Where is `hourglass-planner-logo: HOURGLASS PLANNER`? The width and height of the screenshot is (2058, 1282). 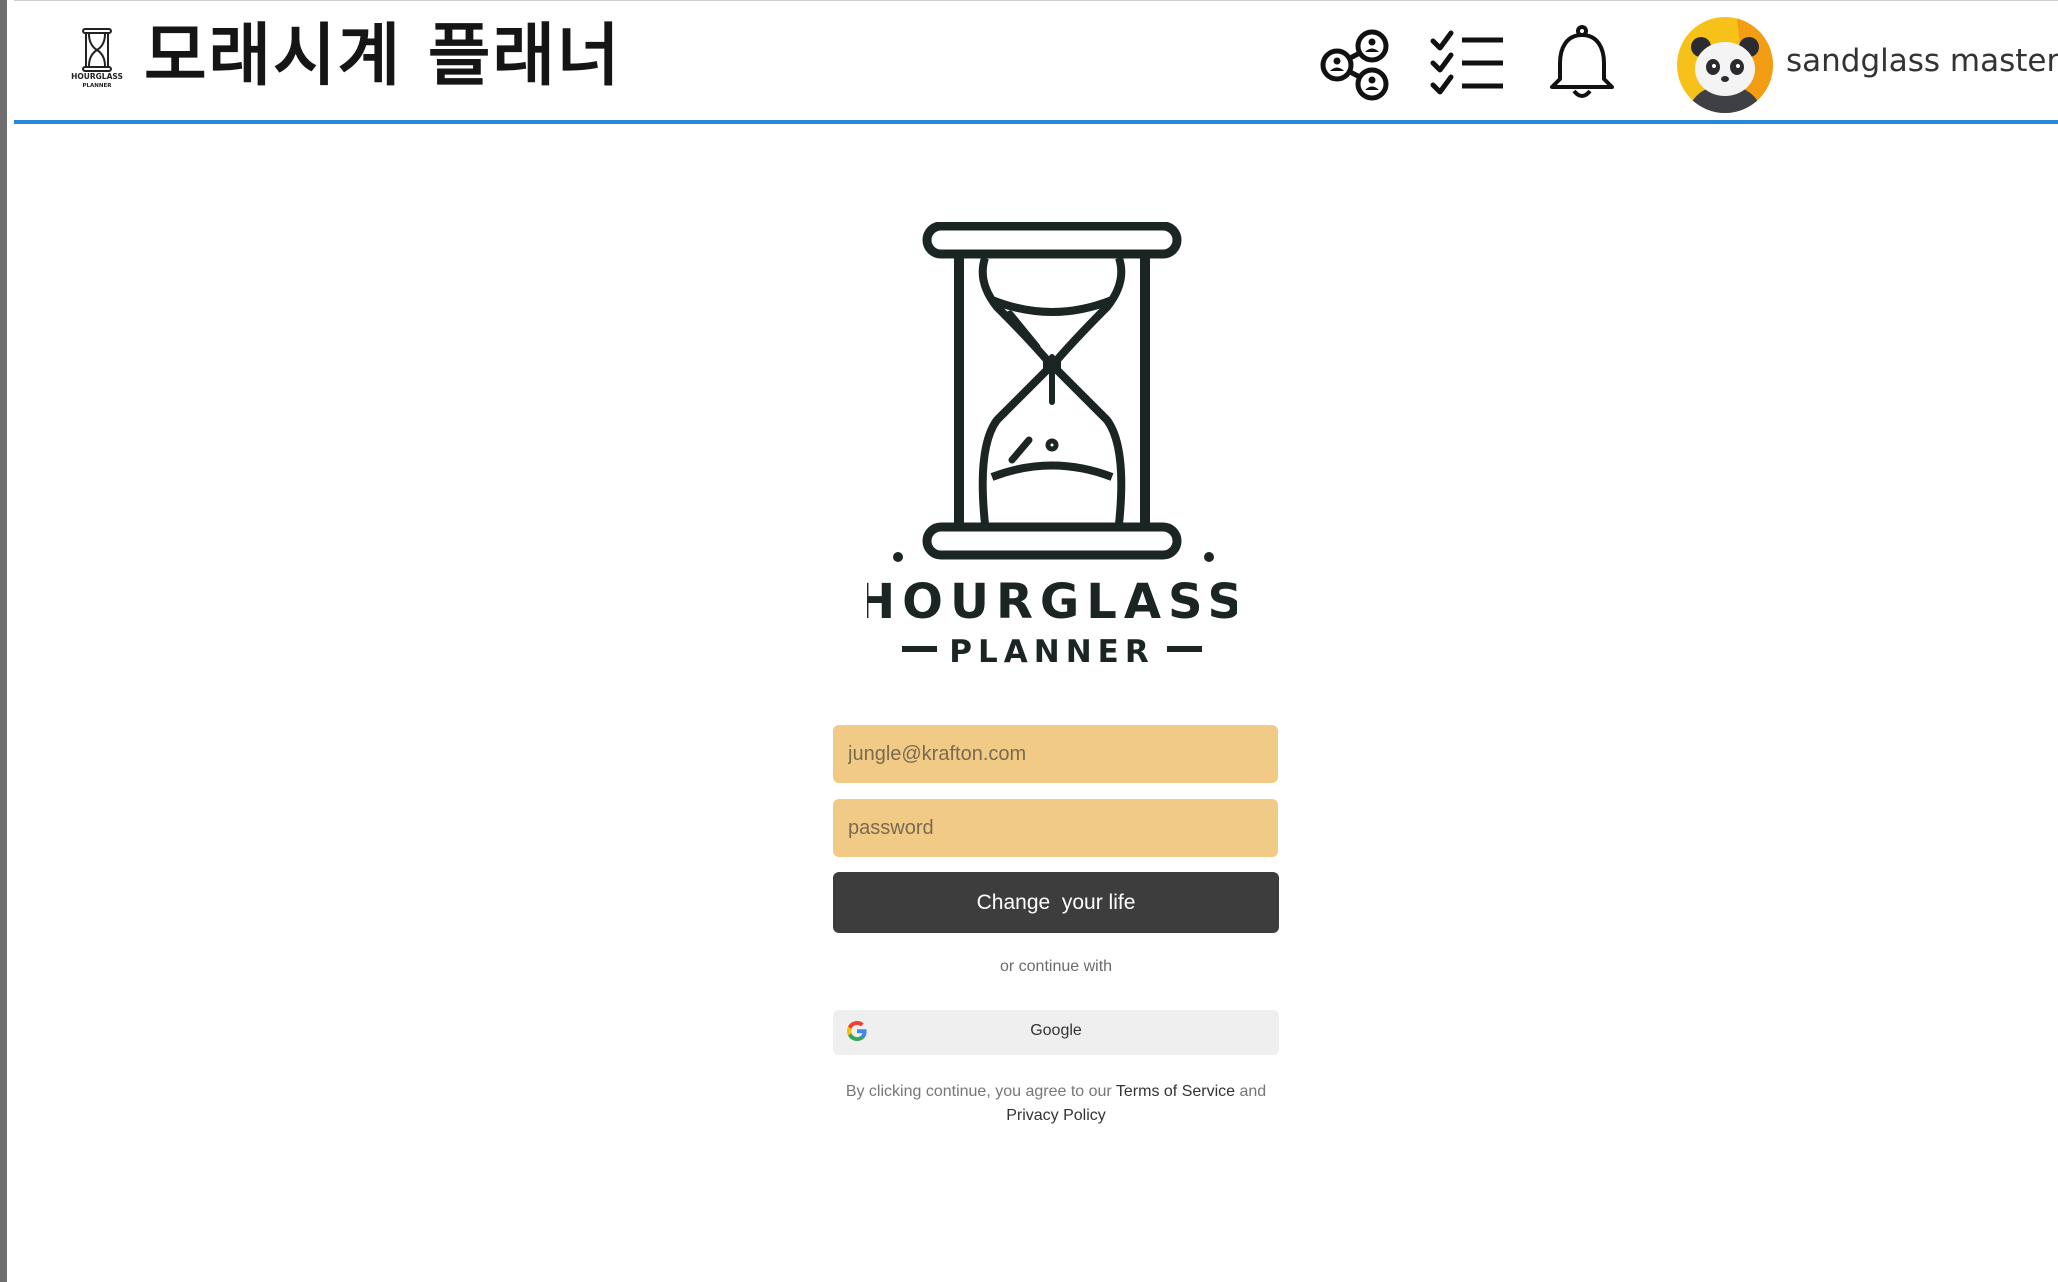 hourglass-planner-logo: HOURGLASS PLANNER is located at coordinates (1052, 446).